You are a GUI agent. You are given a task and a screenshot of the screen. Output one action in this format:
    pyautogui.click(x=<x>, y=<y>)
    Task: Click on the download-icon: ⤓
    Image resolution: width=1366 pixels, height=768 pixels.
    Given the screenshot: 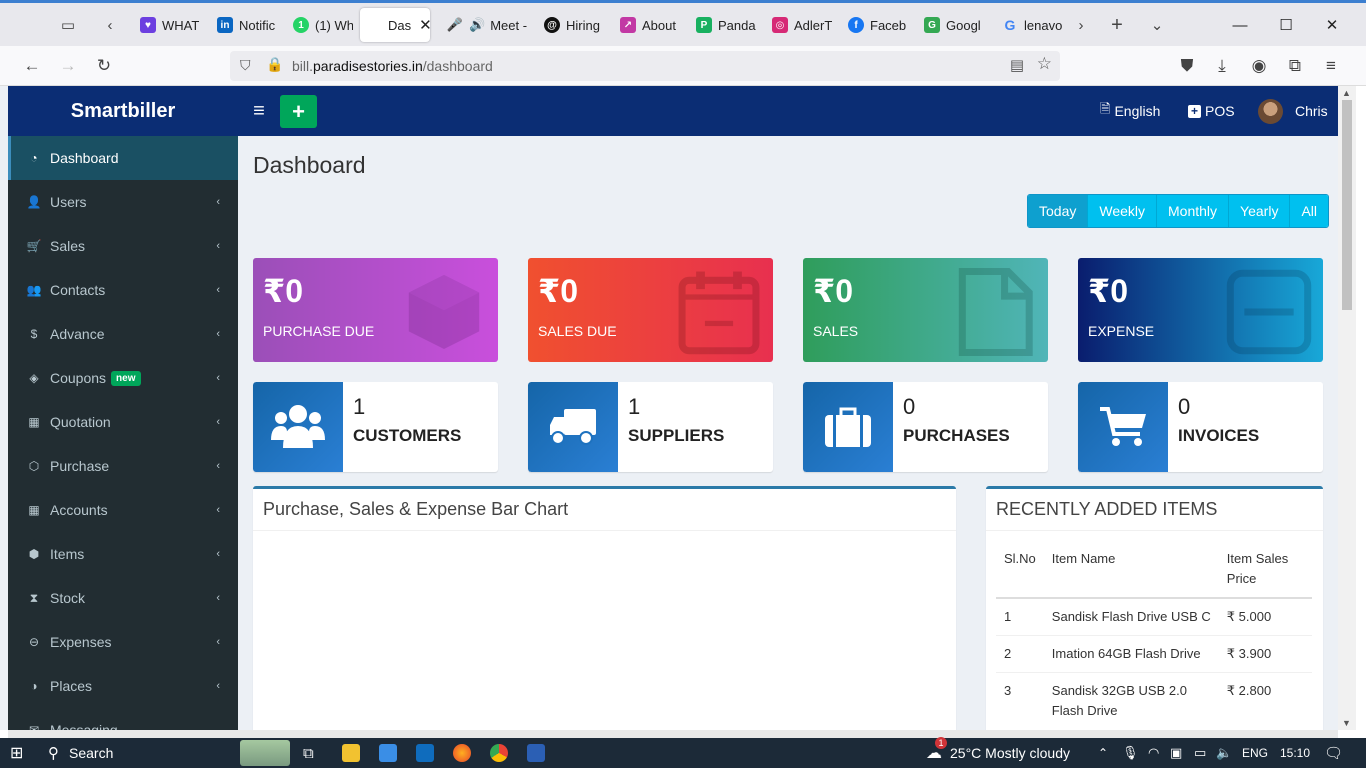 What is the action you would take?
    pyautogui.click(x=1222, y=66)
    